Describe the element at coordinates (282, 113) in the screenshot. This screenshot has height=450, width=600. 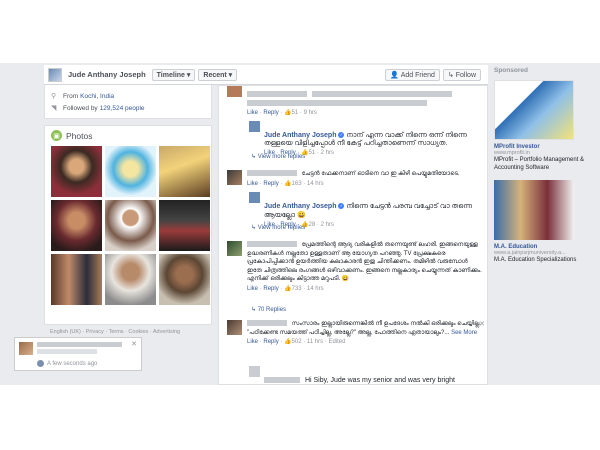
I see `comment-actions: Like · Reply · 👍51 · 9 hrs` at that location.